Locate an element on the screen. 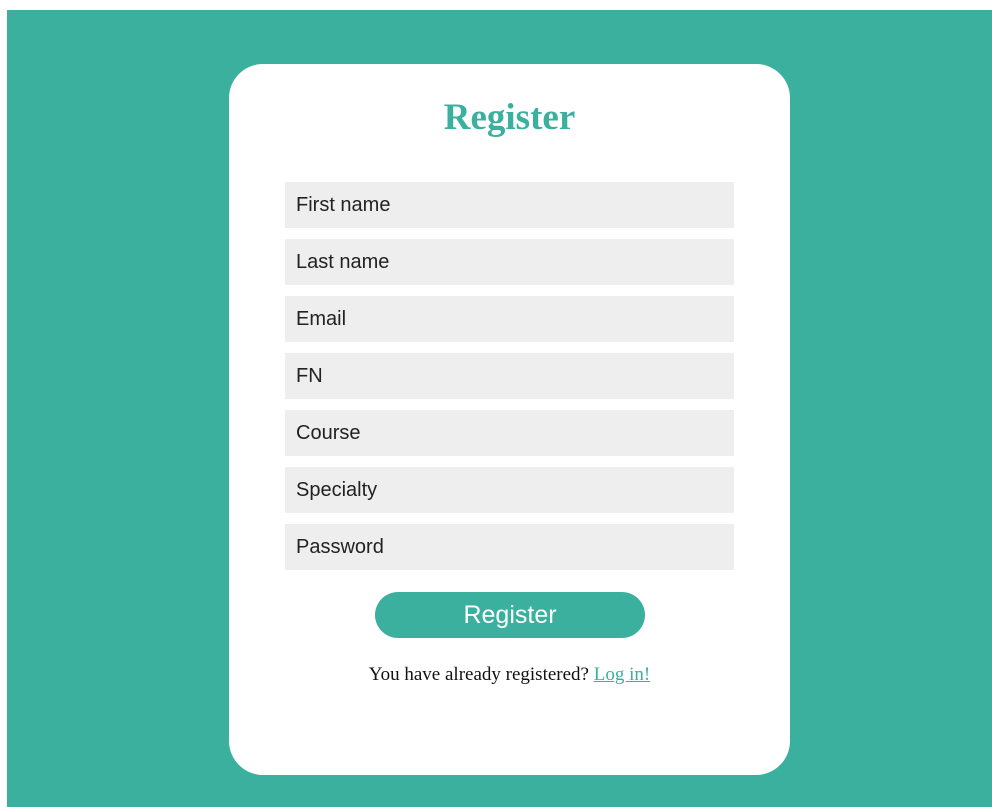  email-input is located at coordinates (509, 319).